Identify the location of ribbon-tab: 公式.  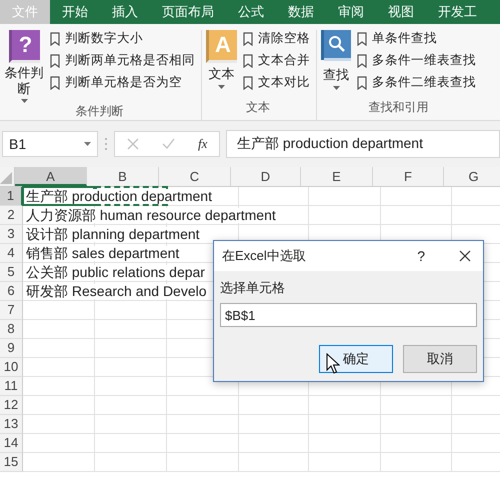
(251, 12).